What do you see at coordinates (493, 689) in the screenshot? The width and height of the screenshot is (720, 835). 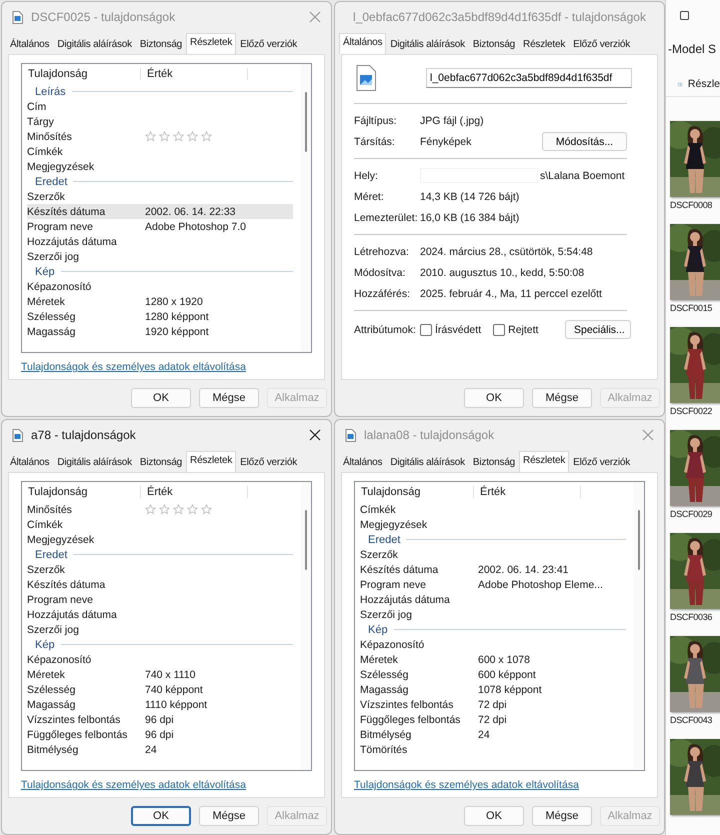 I see `list-row: Magasság 1078 képpont` at bounding box center [493, 689].